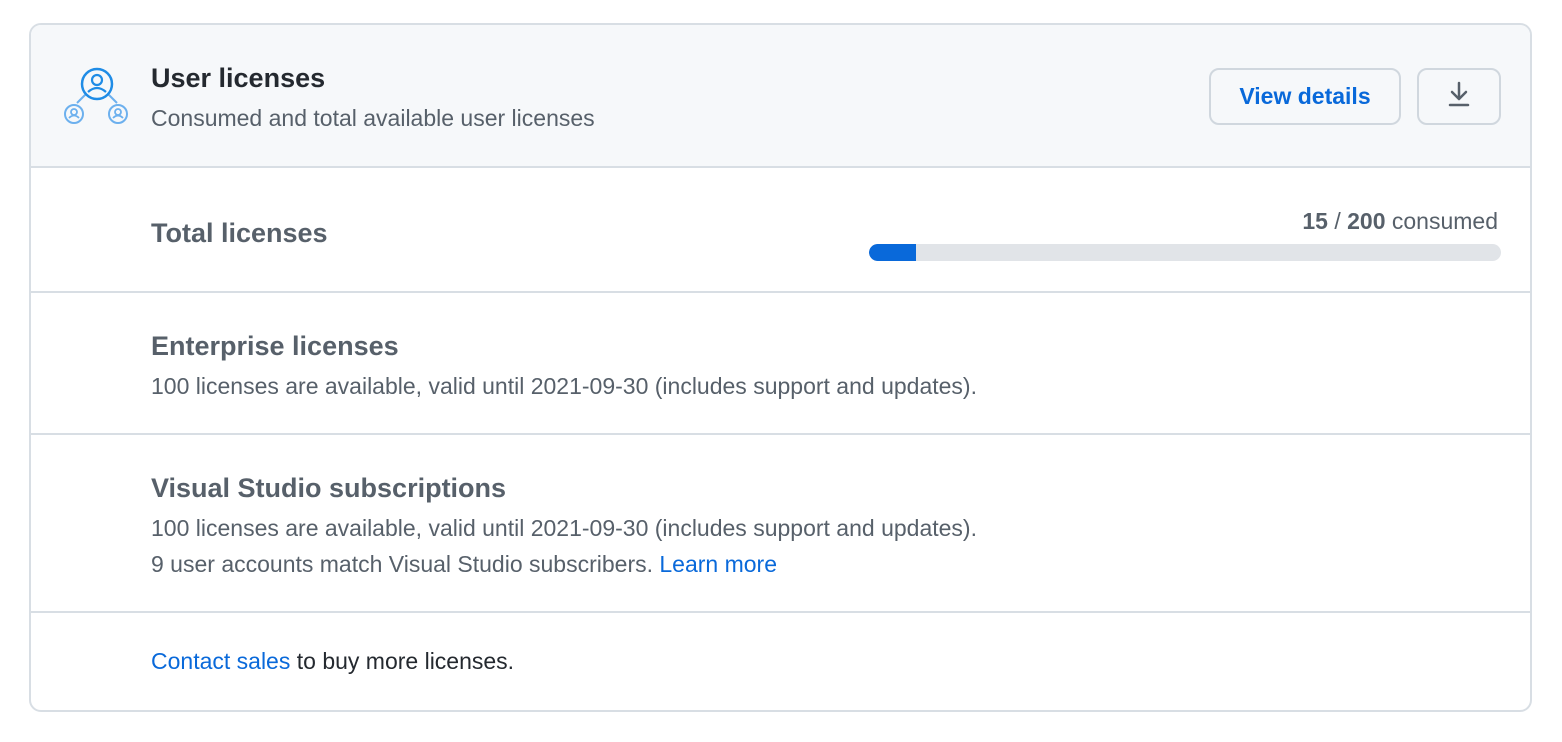 The width and height of the screenshot is (1562, 742). I want to click on learn-more-link: Learn more, so click(718, 564).